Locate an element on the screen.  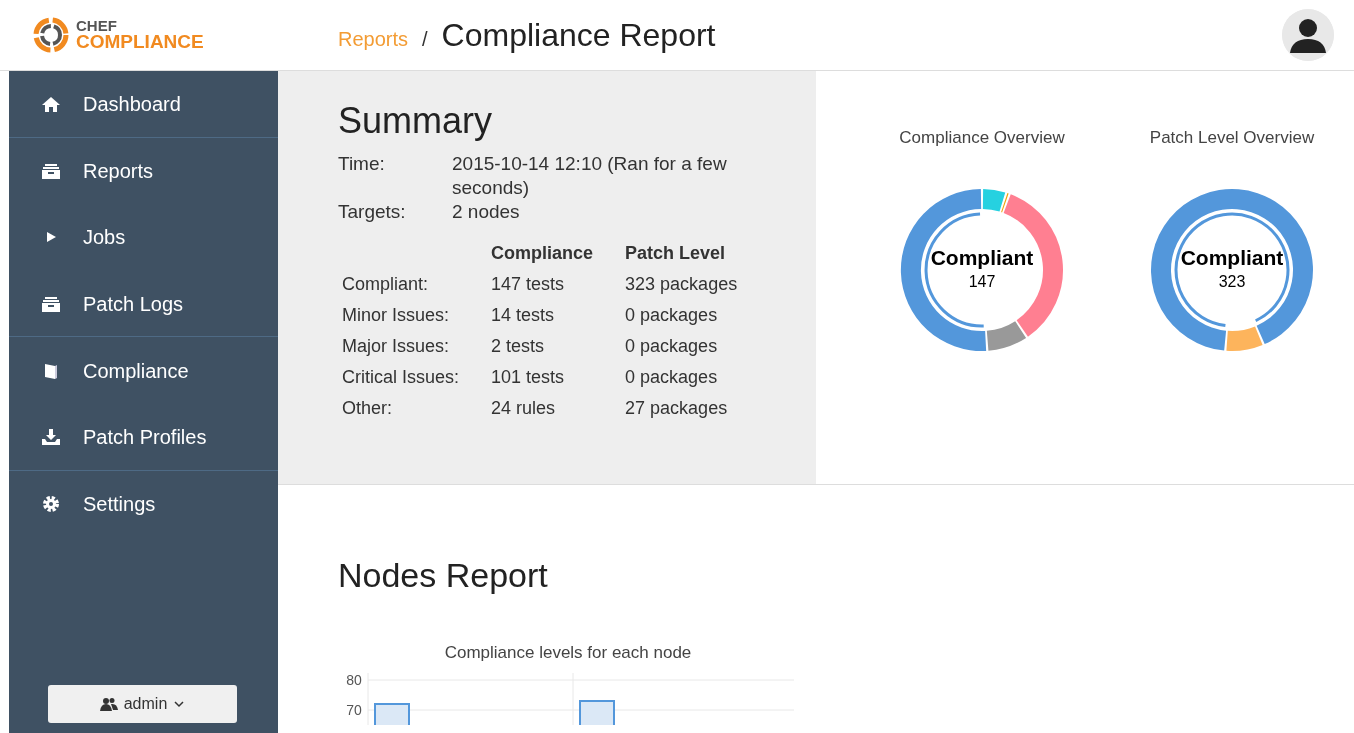
table-cell-text: 101 tests is located at coordinates (528, 378).